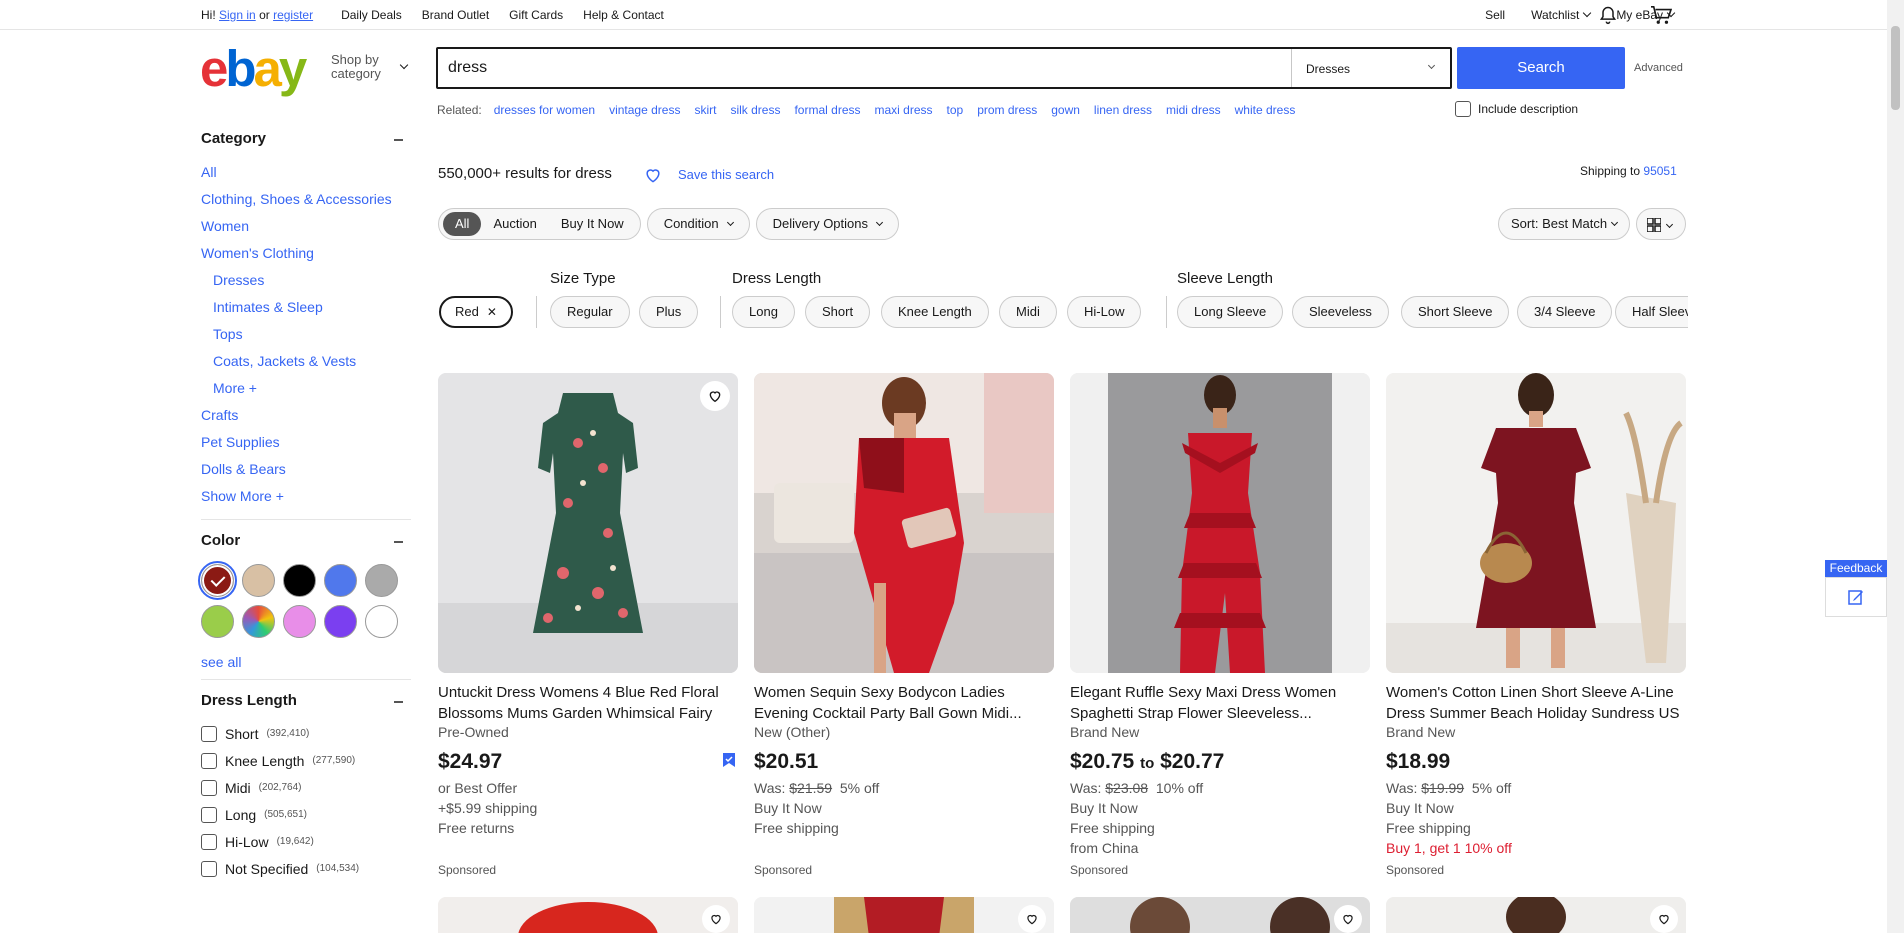  Describe the element at coordinates (1123, 110) in the screenshot. I see `related-link: linen dress` at that location.